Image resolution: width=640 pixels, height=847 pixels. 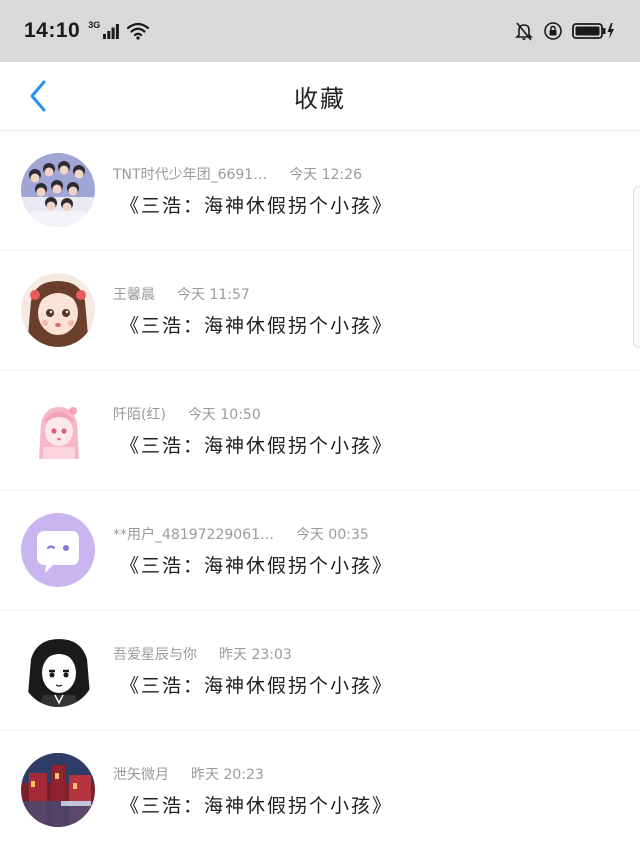 I want to click on status-left: 14:10 3G, so click(x=87, y=31).